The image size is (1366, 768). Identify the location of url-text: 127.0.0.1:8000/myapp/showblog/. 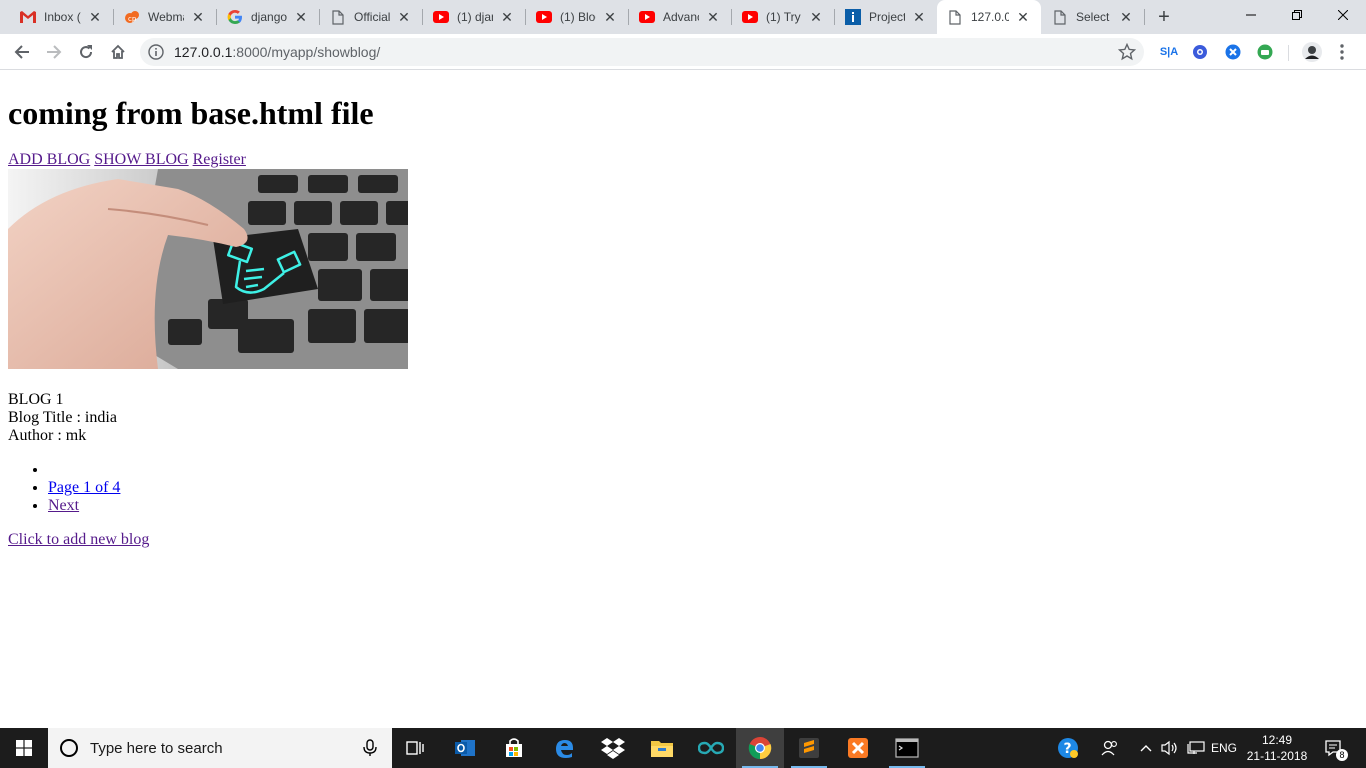
(277, 52).